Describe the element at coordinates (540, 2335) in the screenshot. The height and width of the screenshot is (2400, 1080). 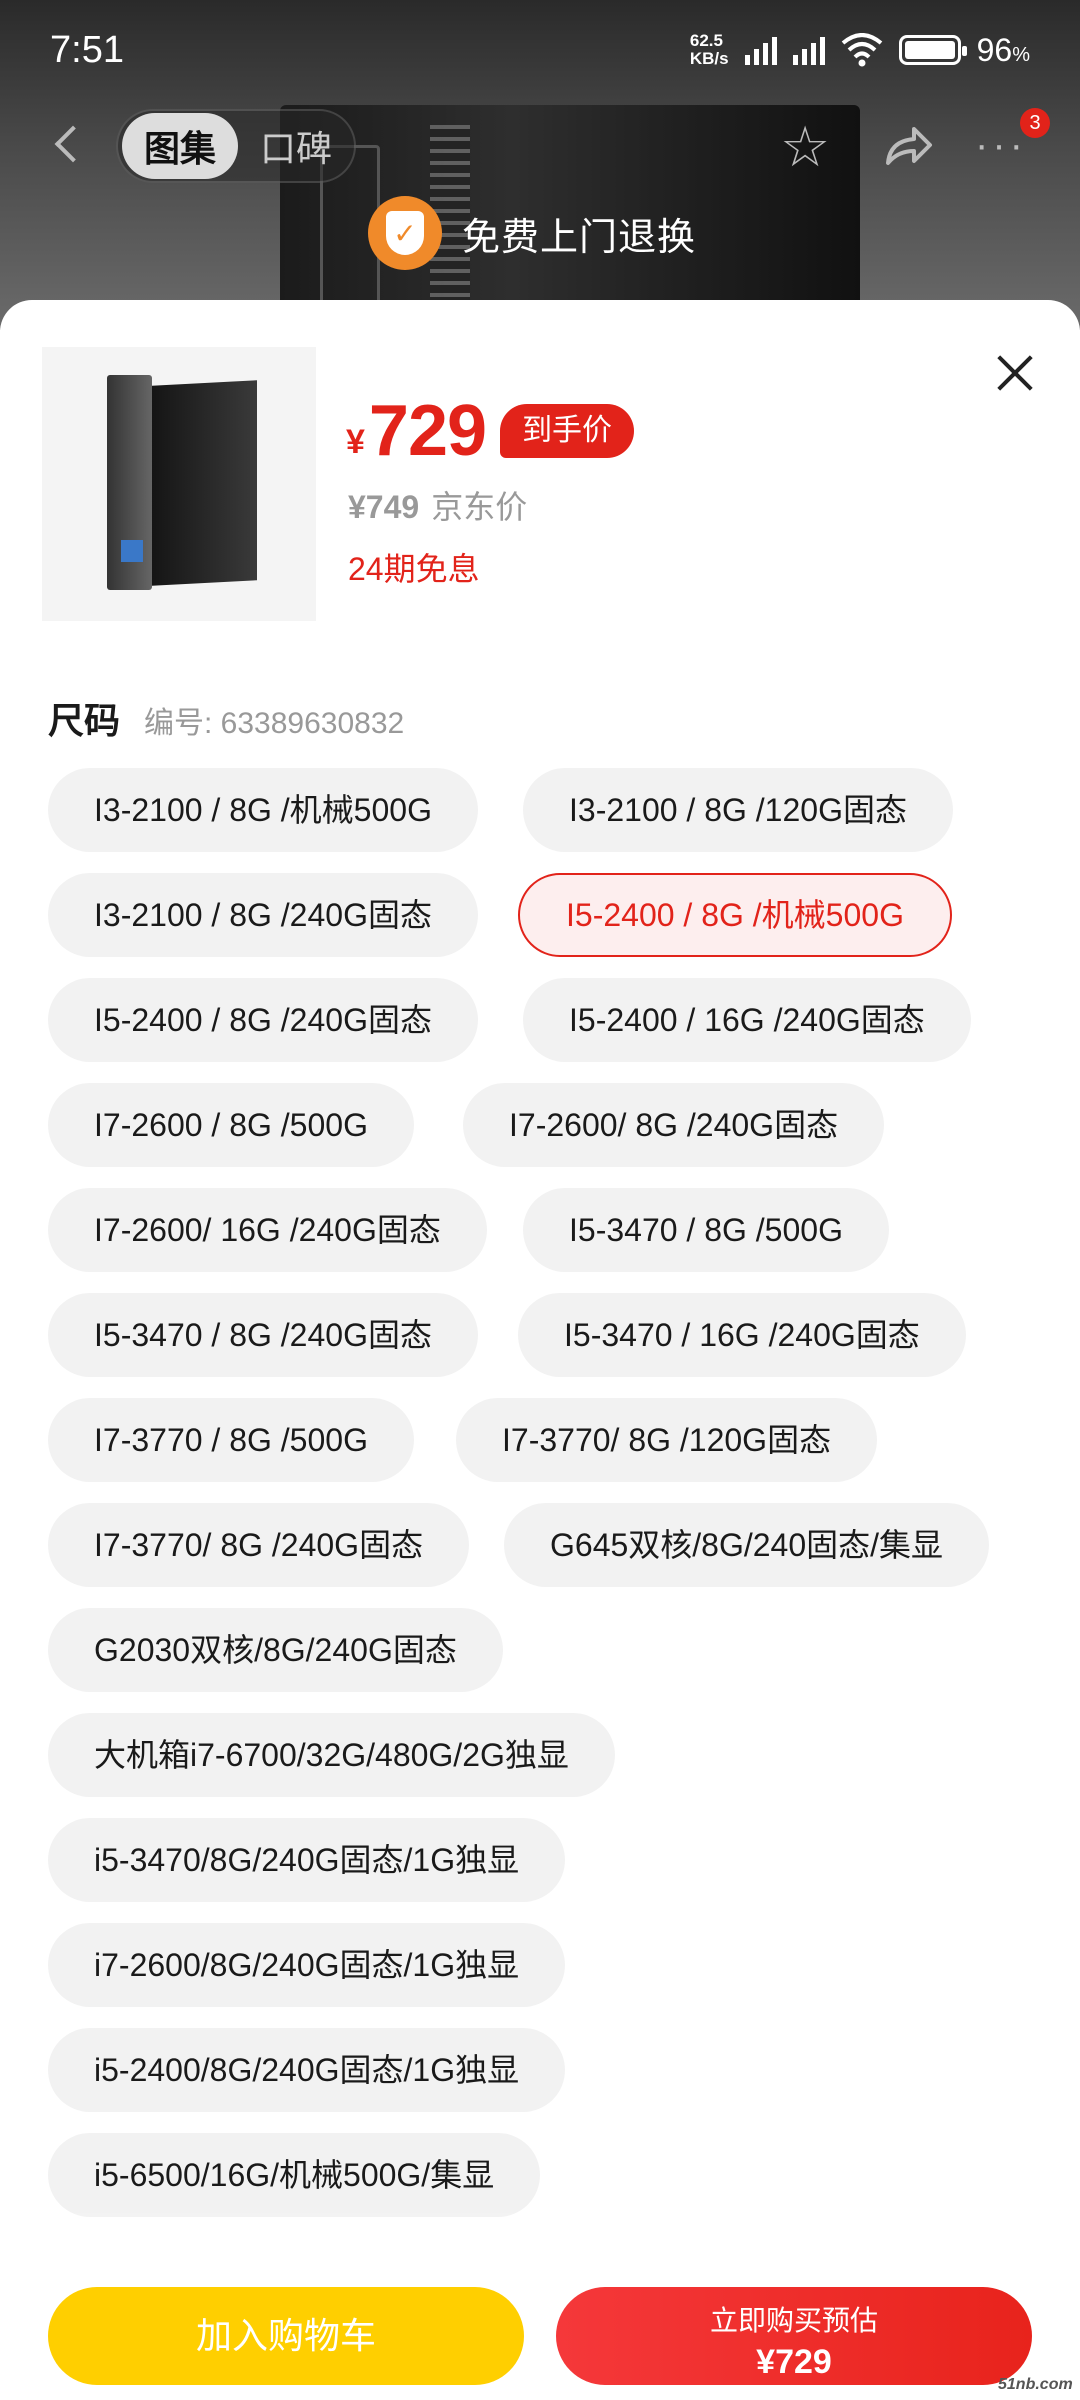
I see `action-bar: 加入购物车 立即购买预估 ¥729` at that location.